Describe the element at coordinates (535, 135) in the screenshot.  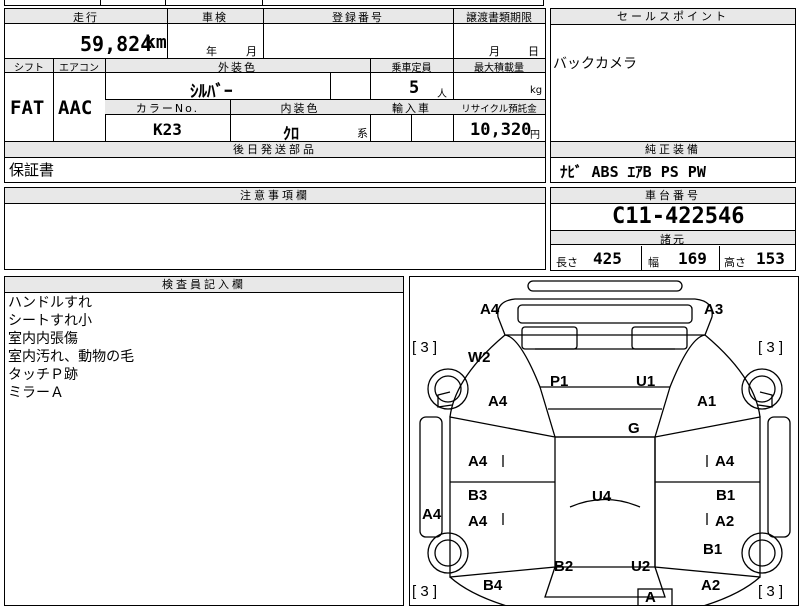
I see `recycle-deposit-unit: 円` at that location.